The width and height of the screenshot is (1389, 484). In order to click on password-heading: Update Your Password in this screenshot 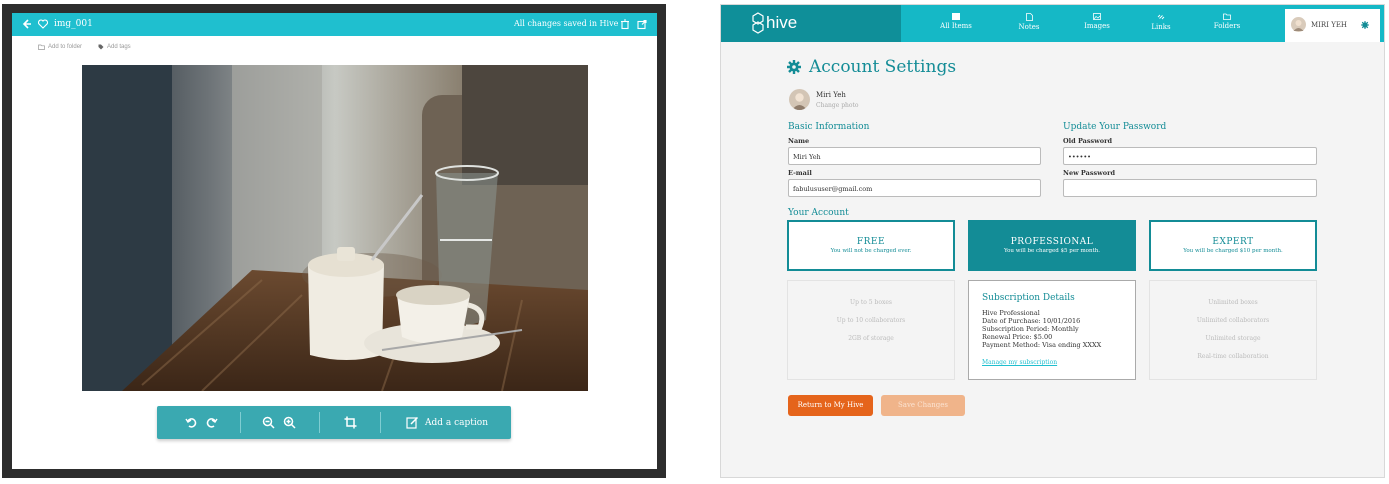, I will do `click(1115, 127)`.